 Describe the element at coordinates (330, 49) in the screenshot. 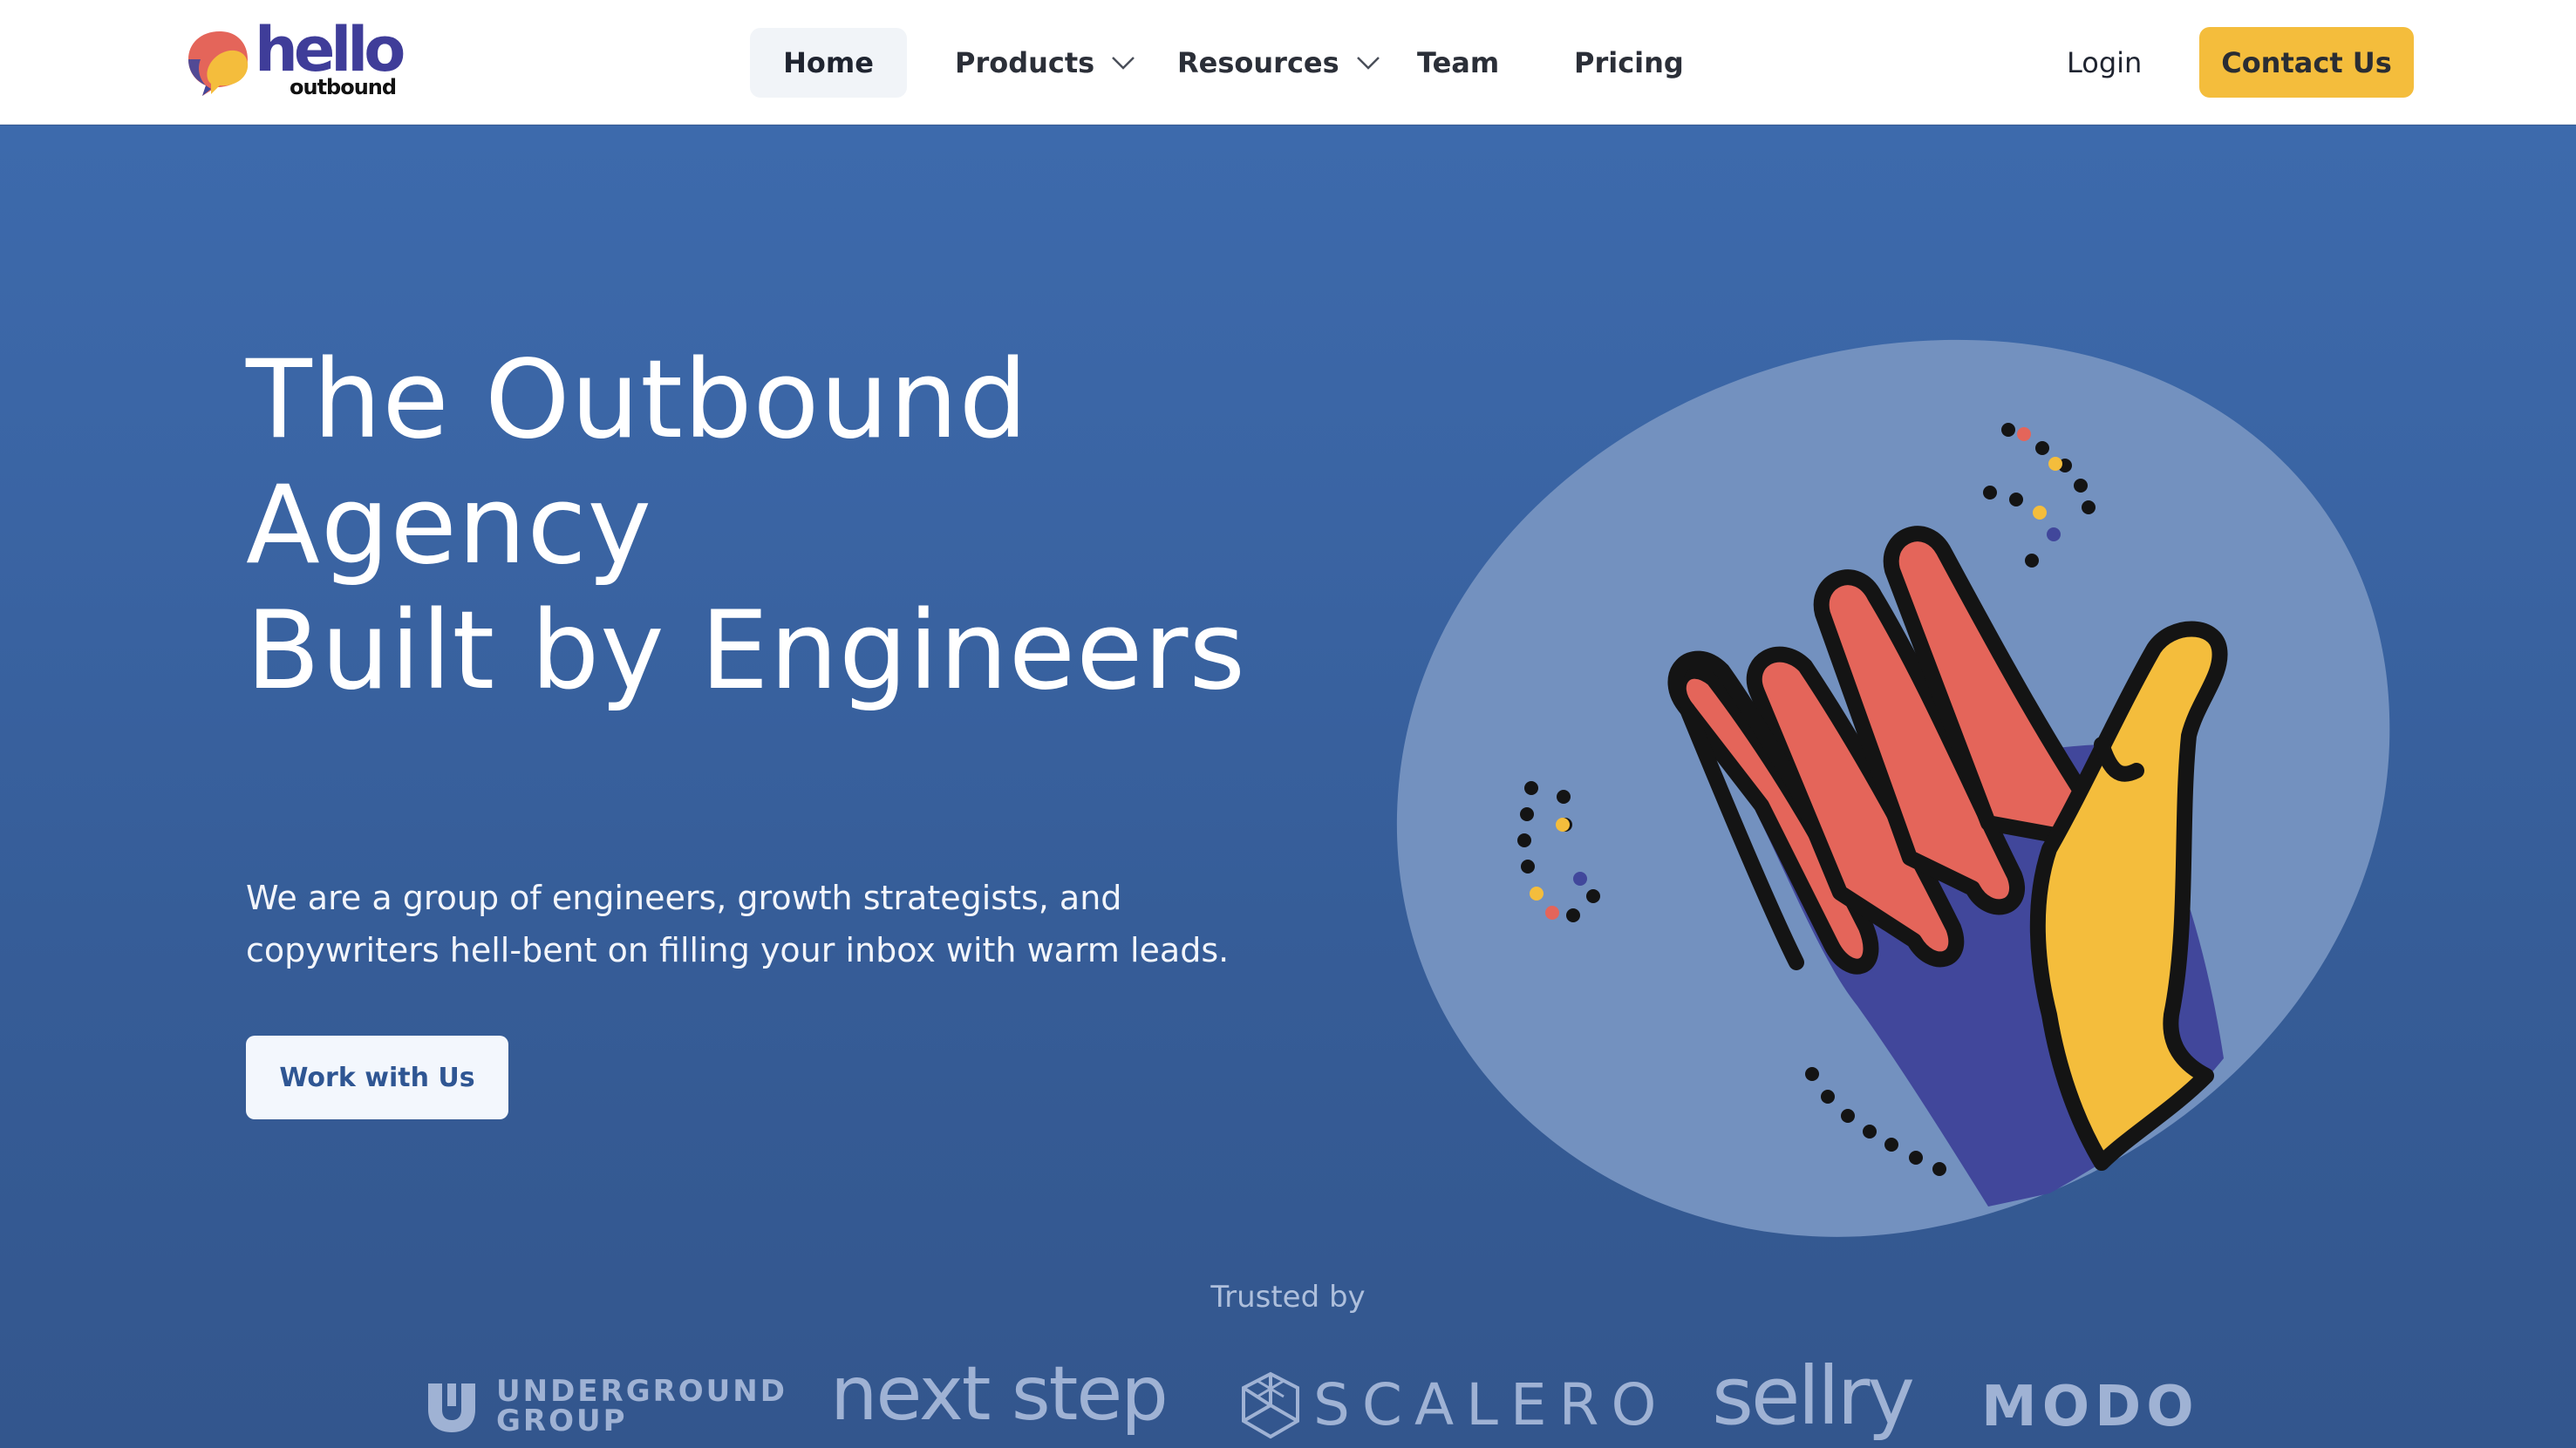

I see `logo-word: hello` at that location.